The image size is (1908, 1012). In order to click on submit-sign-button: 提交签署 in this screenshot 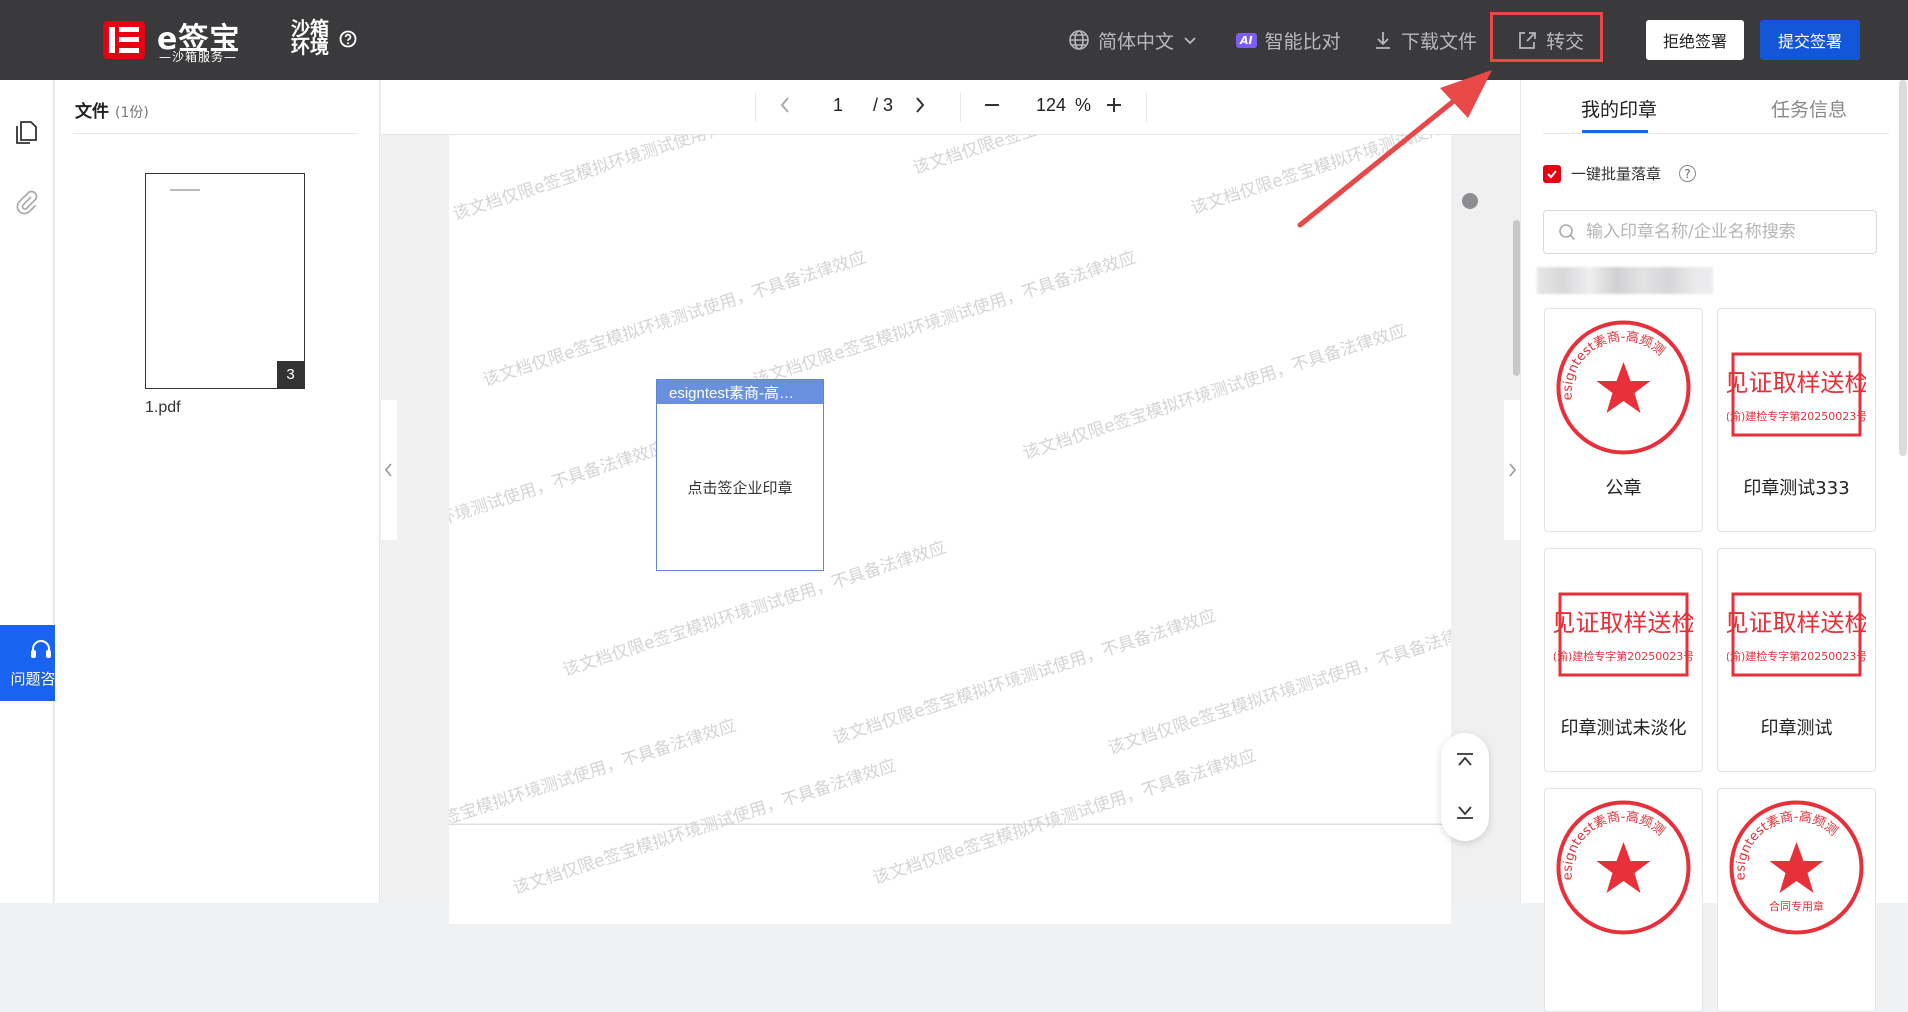, I will do `click(1810, 40)`.